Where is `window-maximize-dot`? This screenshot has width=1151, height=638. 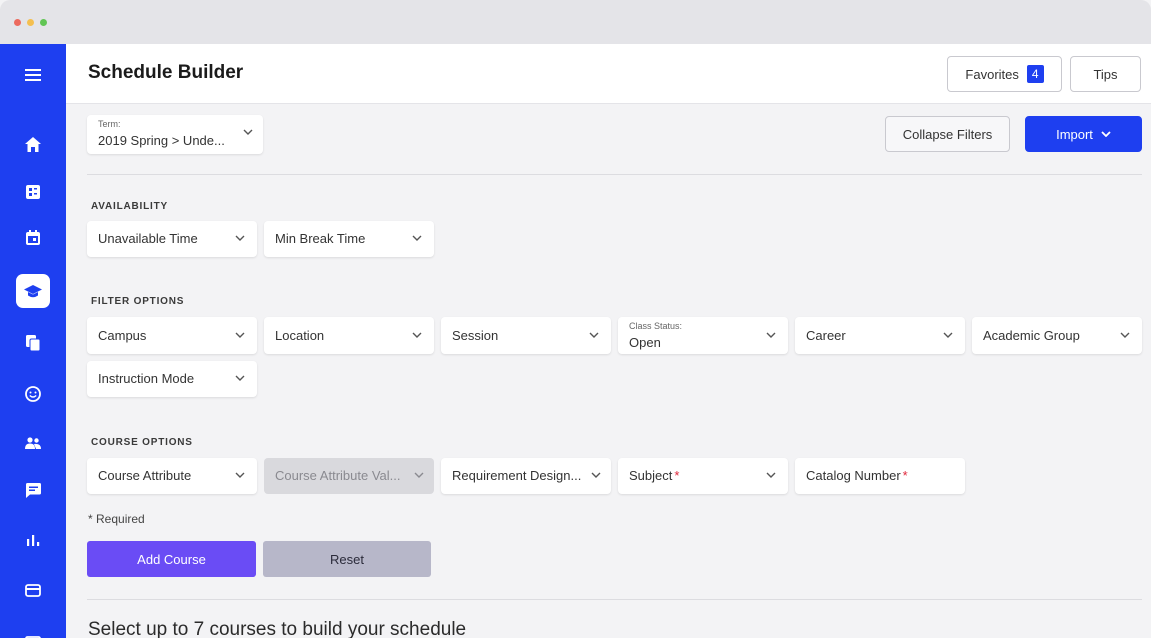
window-maximize-dot is located at coordinates (43, 22).